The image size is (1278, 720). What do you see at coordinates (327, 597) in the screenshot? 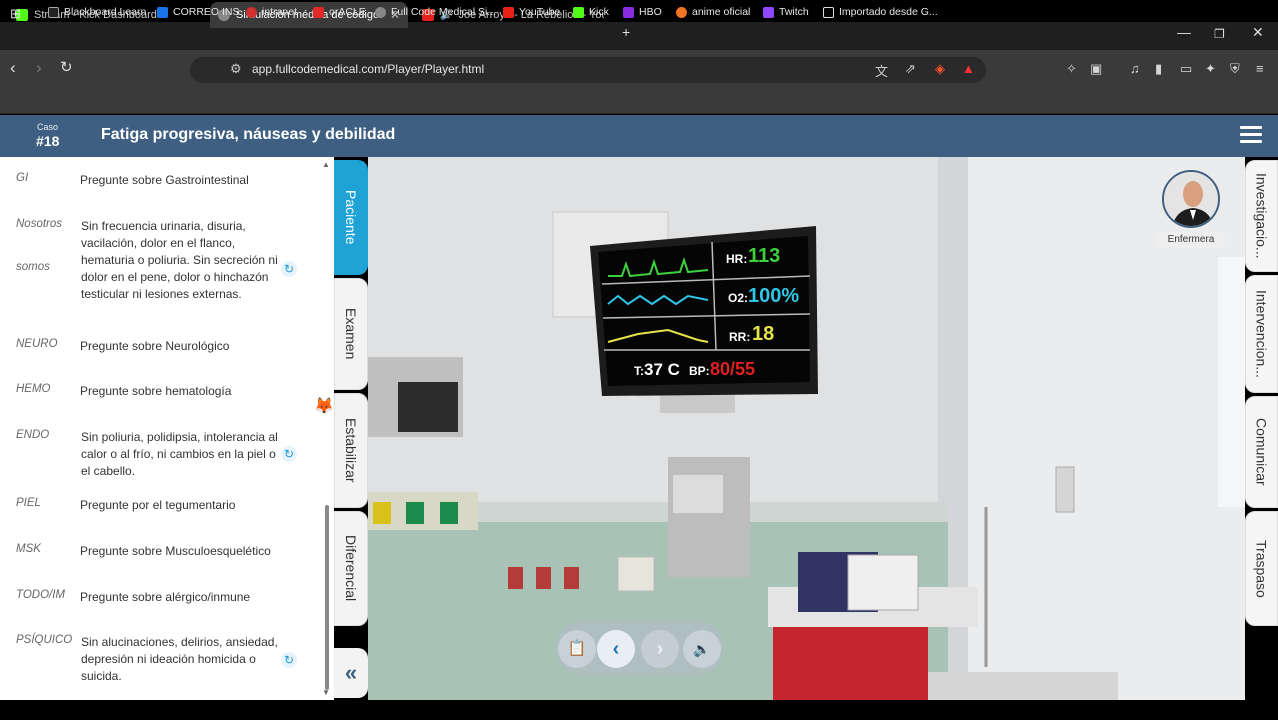
I see `scrollbar-thumb` at bounding box center [327, 597].